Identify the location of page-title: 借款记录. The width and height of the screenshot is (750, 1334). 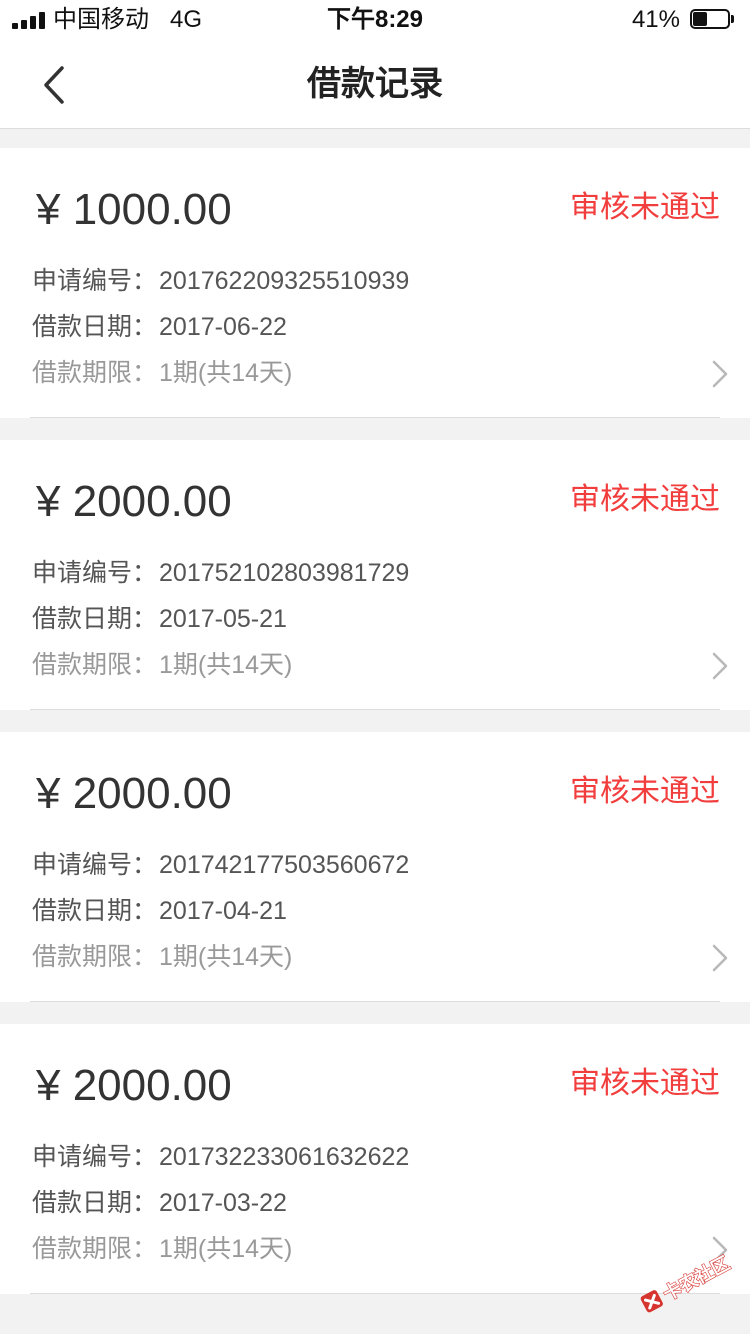
(375, 84).